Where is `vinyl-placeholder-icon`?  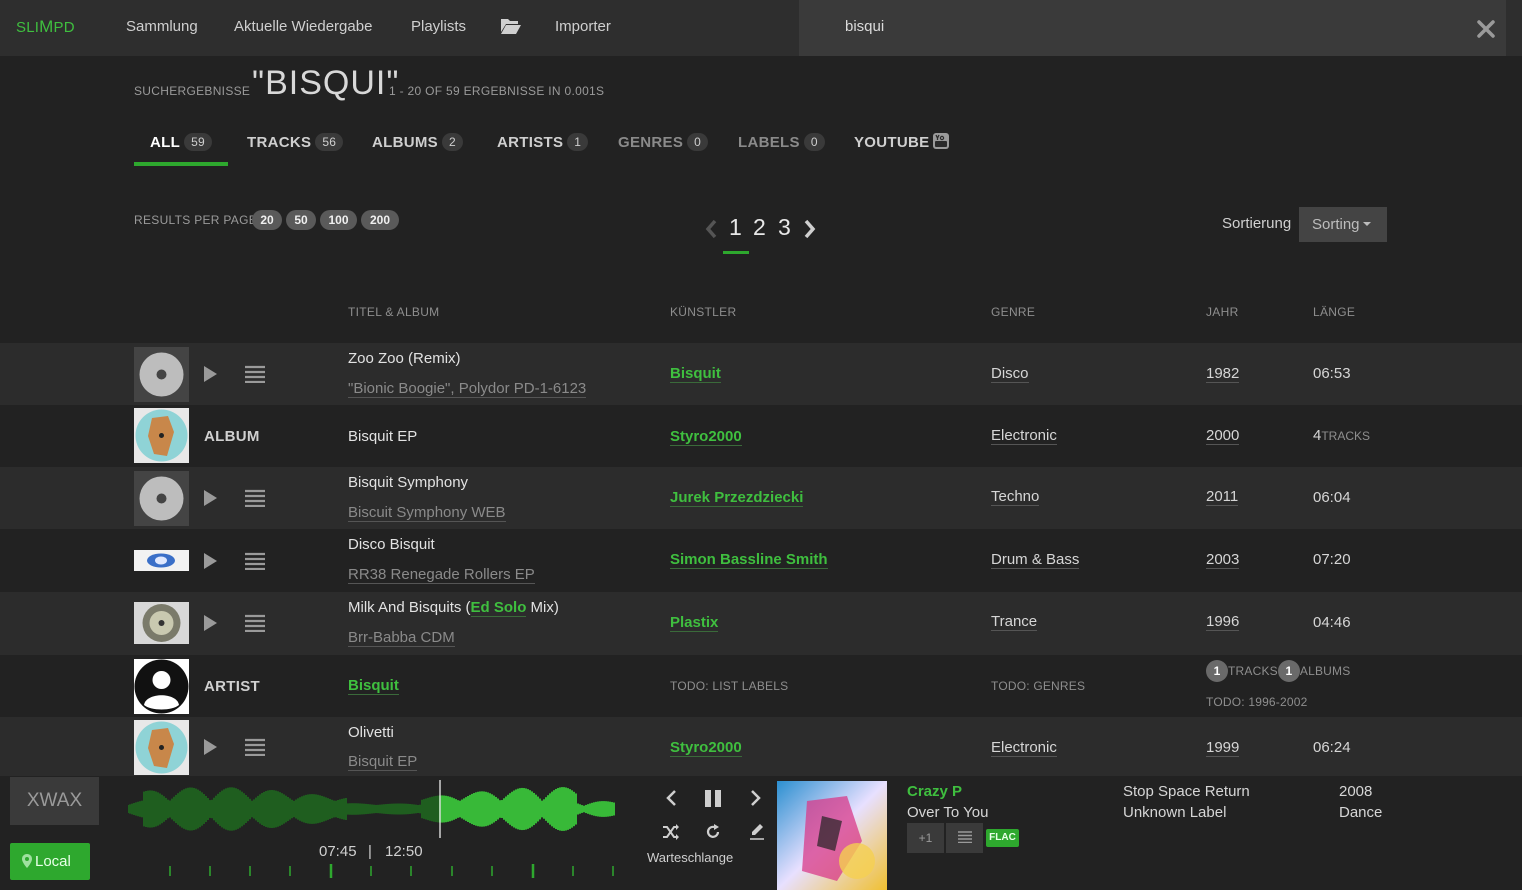 vinyl-placeholder-icon is located at coordinates (161, 498).